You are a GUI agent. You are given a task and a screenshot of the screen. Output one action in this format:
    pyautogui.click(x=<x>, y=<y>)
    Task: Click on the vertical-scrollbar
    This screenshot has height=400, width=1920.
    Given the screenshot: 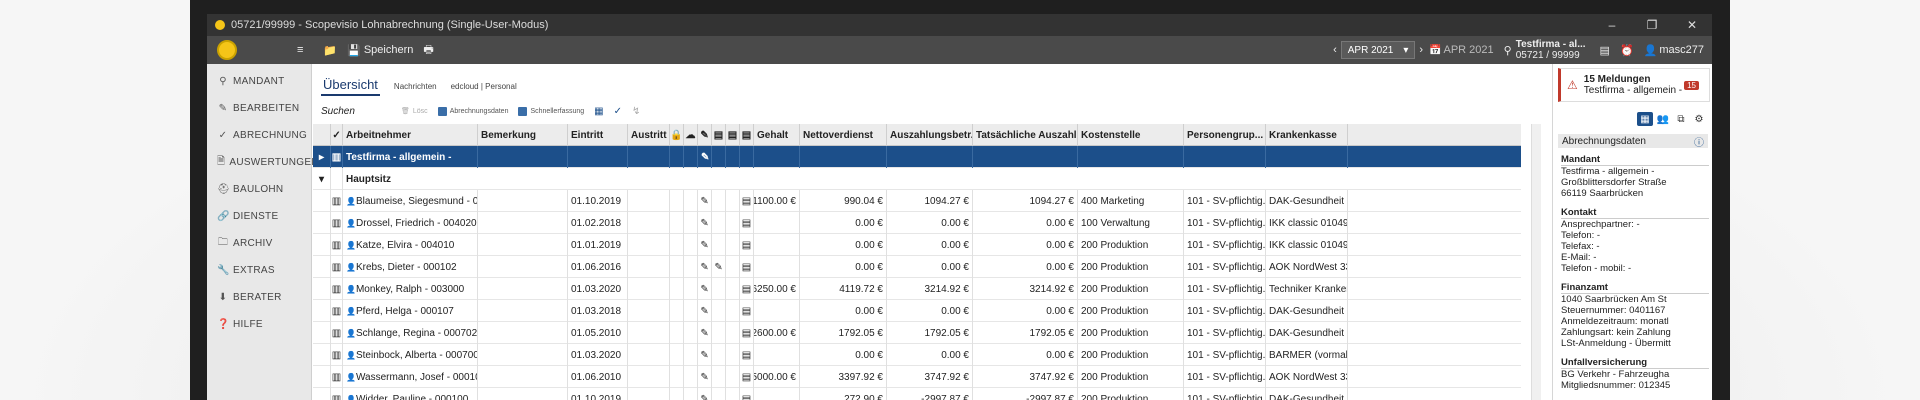 What is the action you would take?
    pyautogui.click(x=1536, y=262)
    